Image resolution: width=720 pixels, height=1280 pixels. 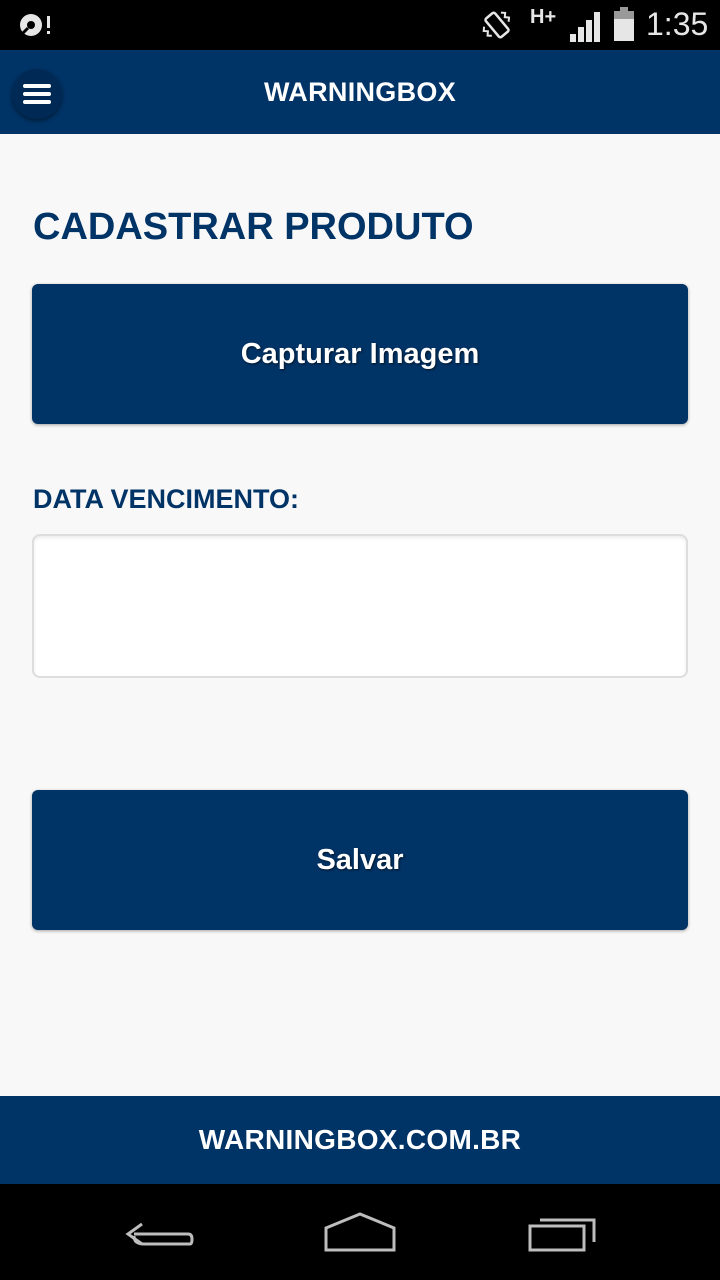 What do you see at coordinates (562, 1231) in the screenshot?
I see `recents-icon` at bounding box center [562, 1231].